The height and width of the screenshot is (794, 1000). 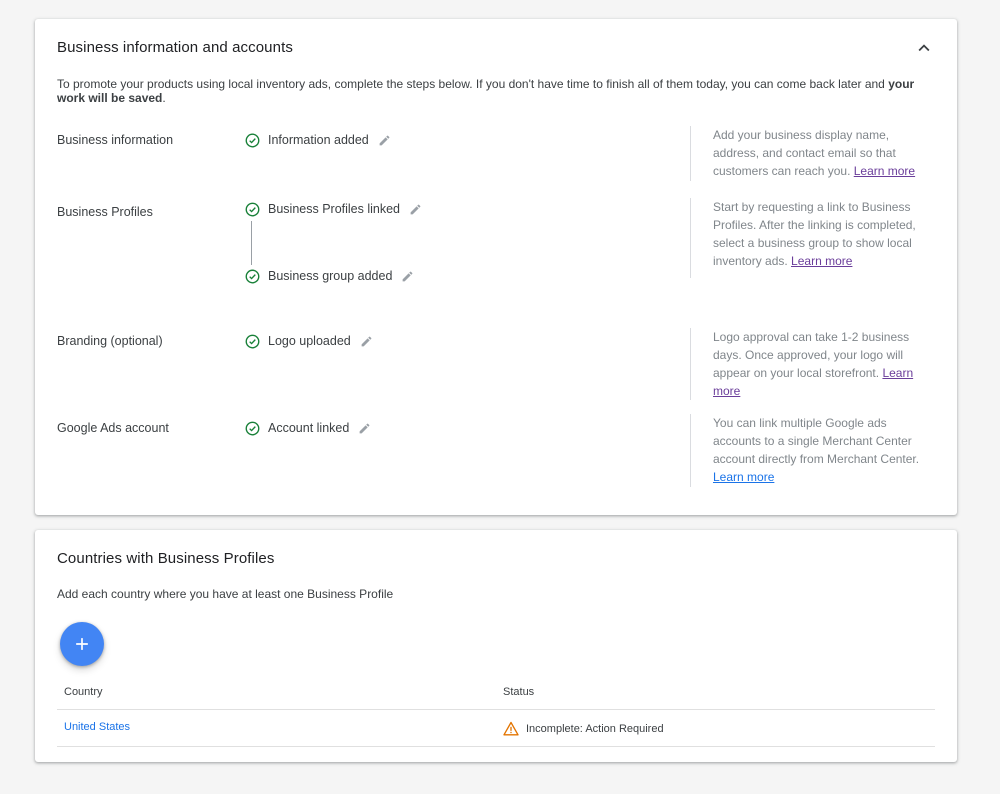 I want to click on header-divider, so click(x=496, y=709).